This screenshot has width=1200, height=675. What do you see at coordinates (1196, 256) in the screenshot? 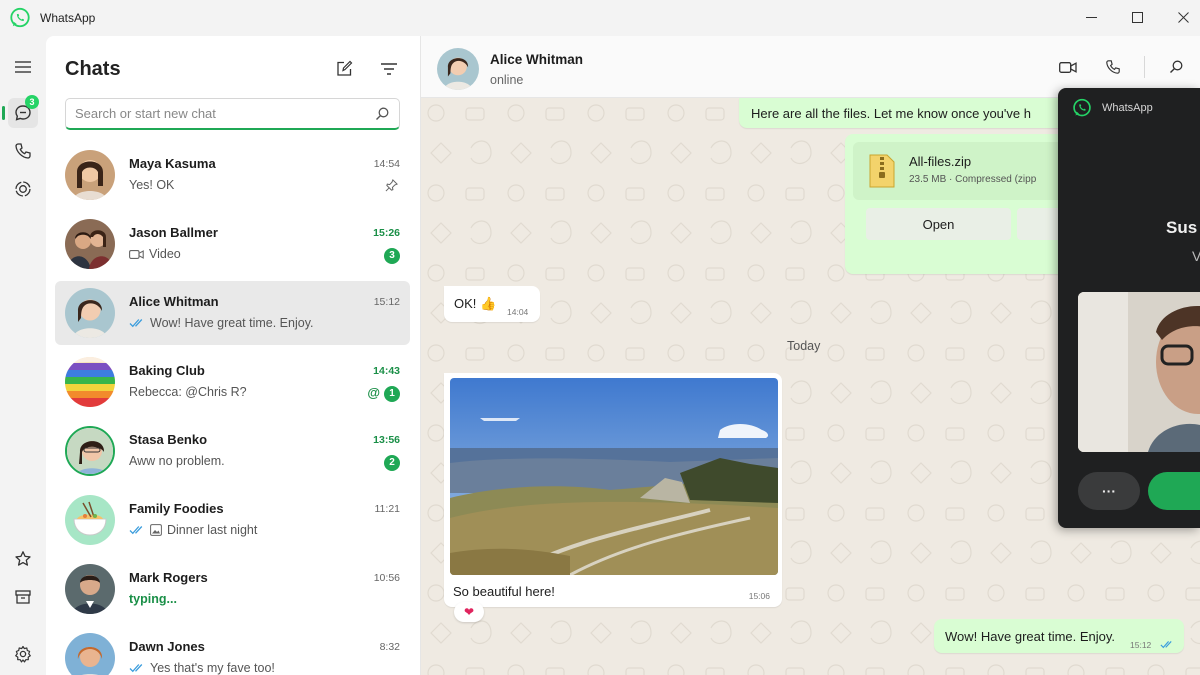
I see `call-subtitle: V` at bounding box center [1196, 256].